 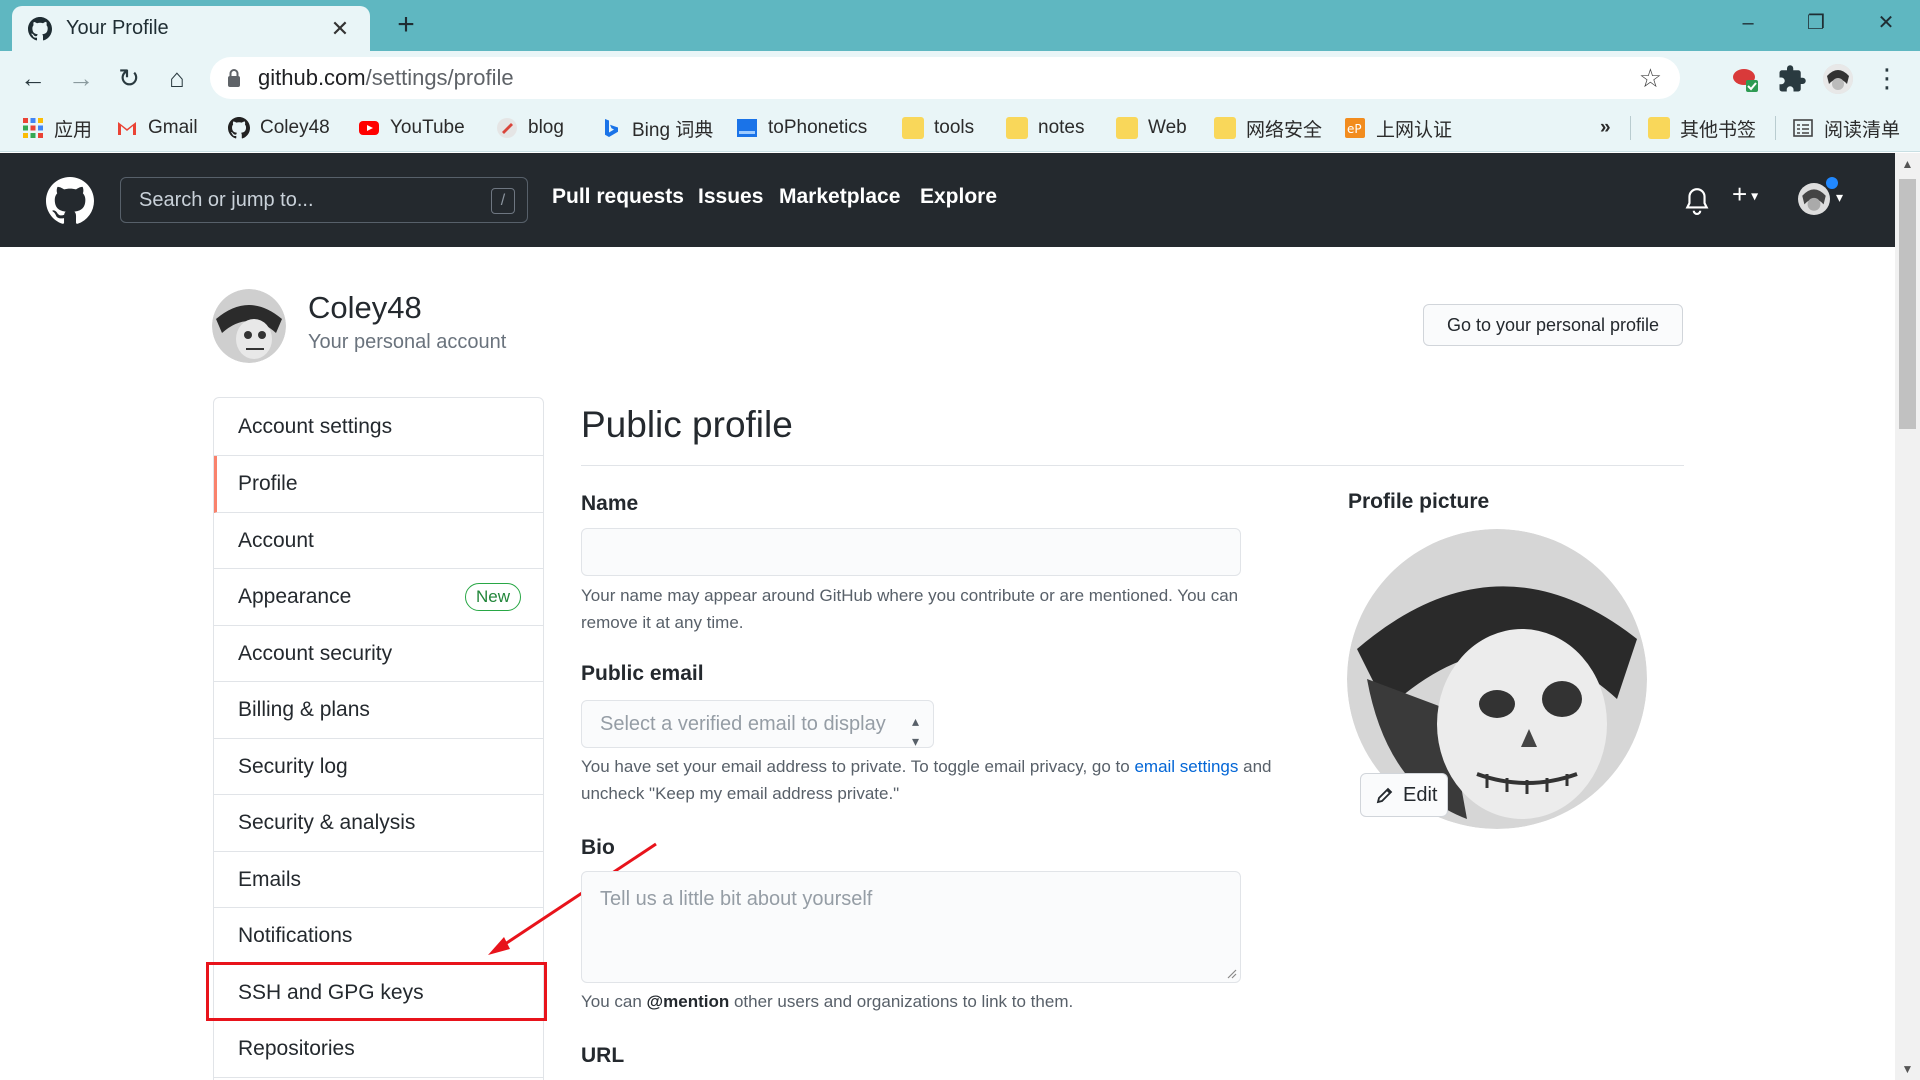 What do you see at coordinates (938, 128) in the screenshot?
I see `bookmark-folder-tools: tools` at bounding box center [938, 128].